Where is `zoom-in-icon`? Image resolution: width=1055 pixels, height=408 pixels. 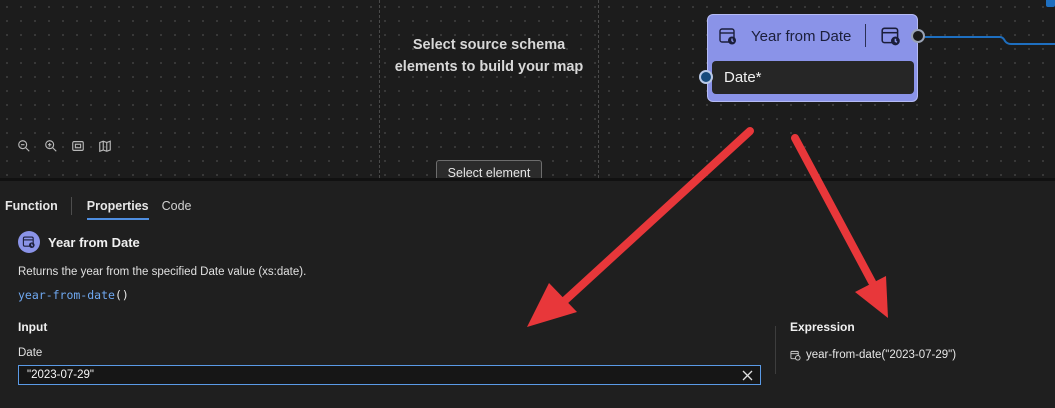
zoom-in-icon is located at coordinates (50, 145).